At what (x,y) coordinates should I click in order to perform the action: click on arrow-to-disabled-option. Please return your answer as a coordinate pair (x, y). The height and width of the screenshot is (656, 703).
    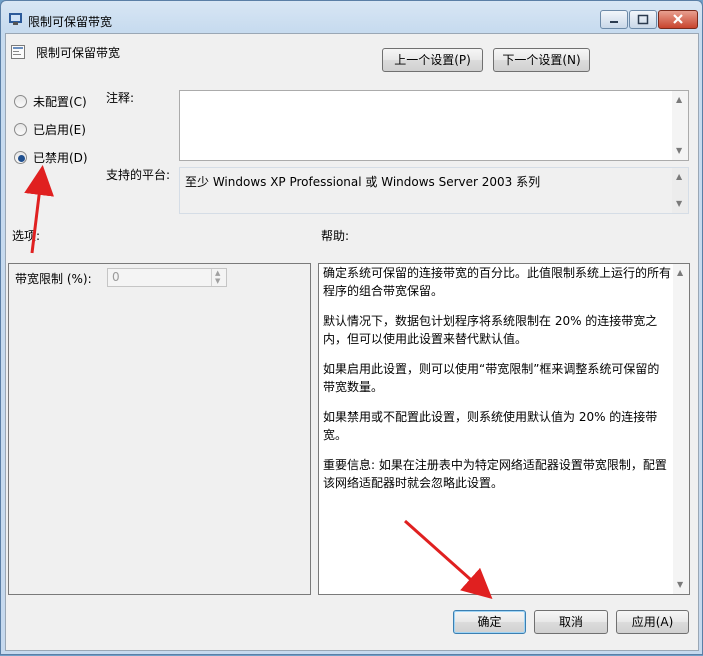
    Looking at the image, I should click on (39, 209).